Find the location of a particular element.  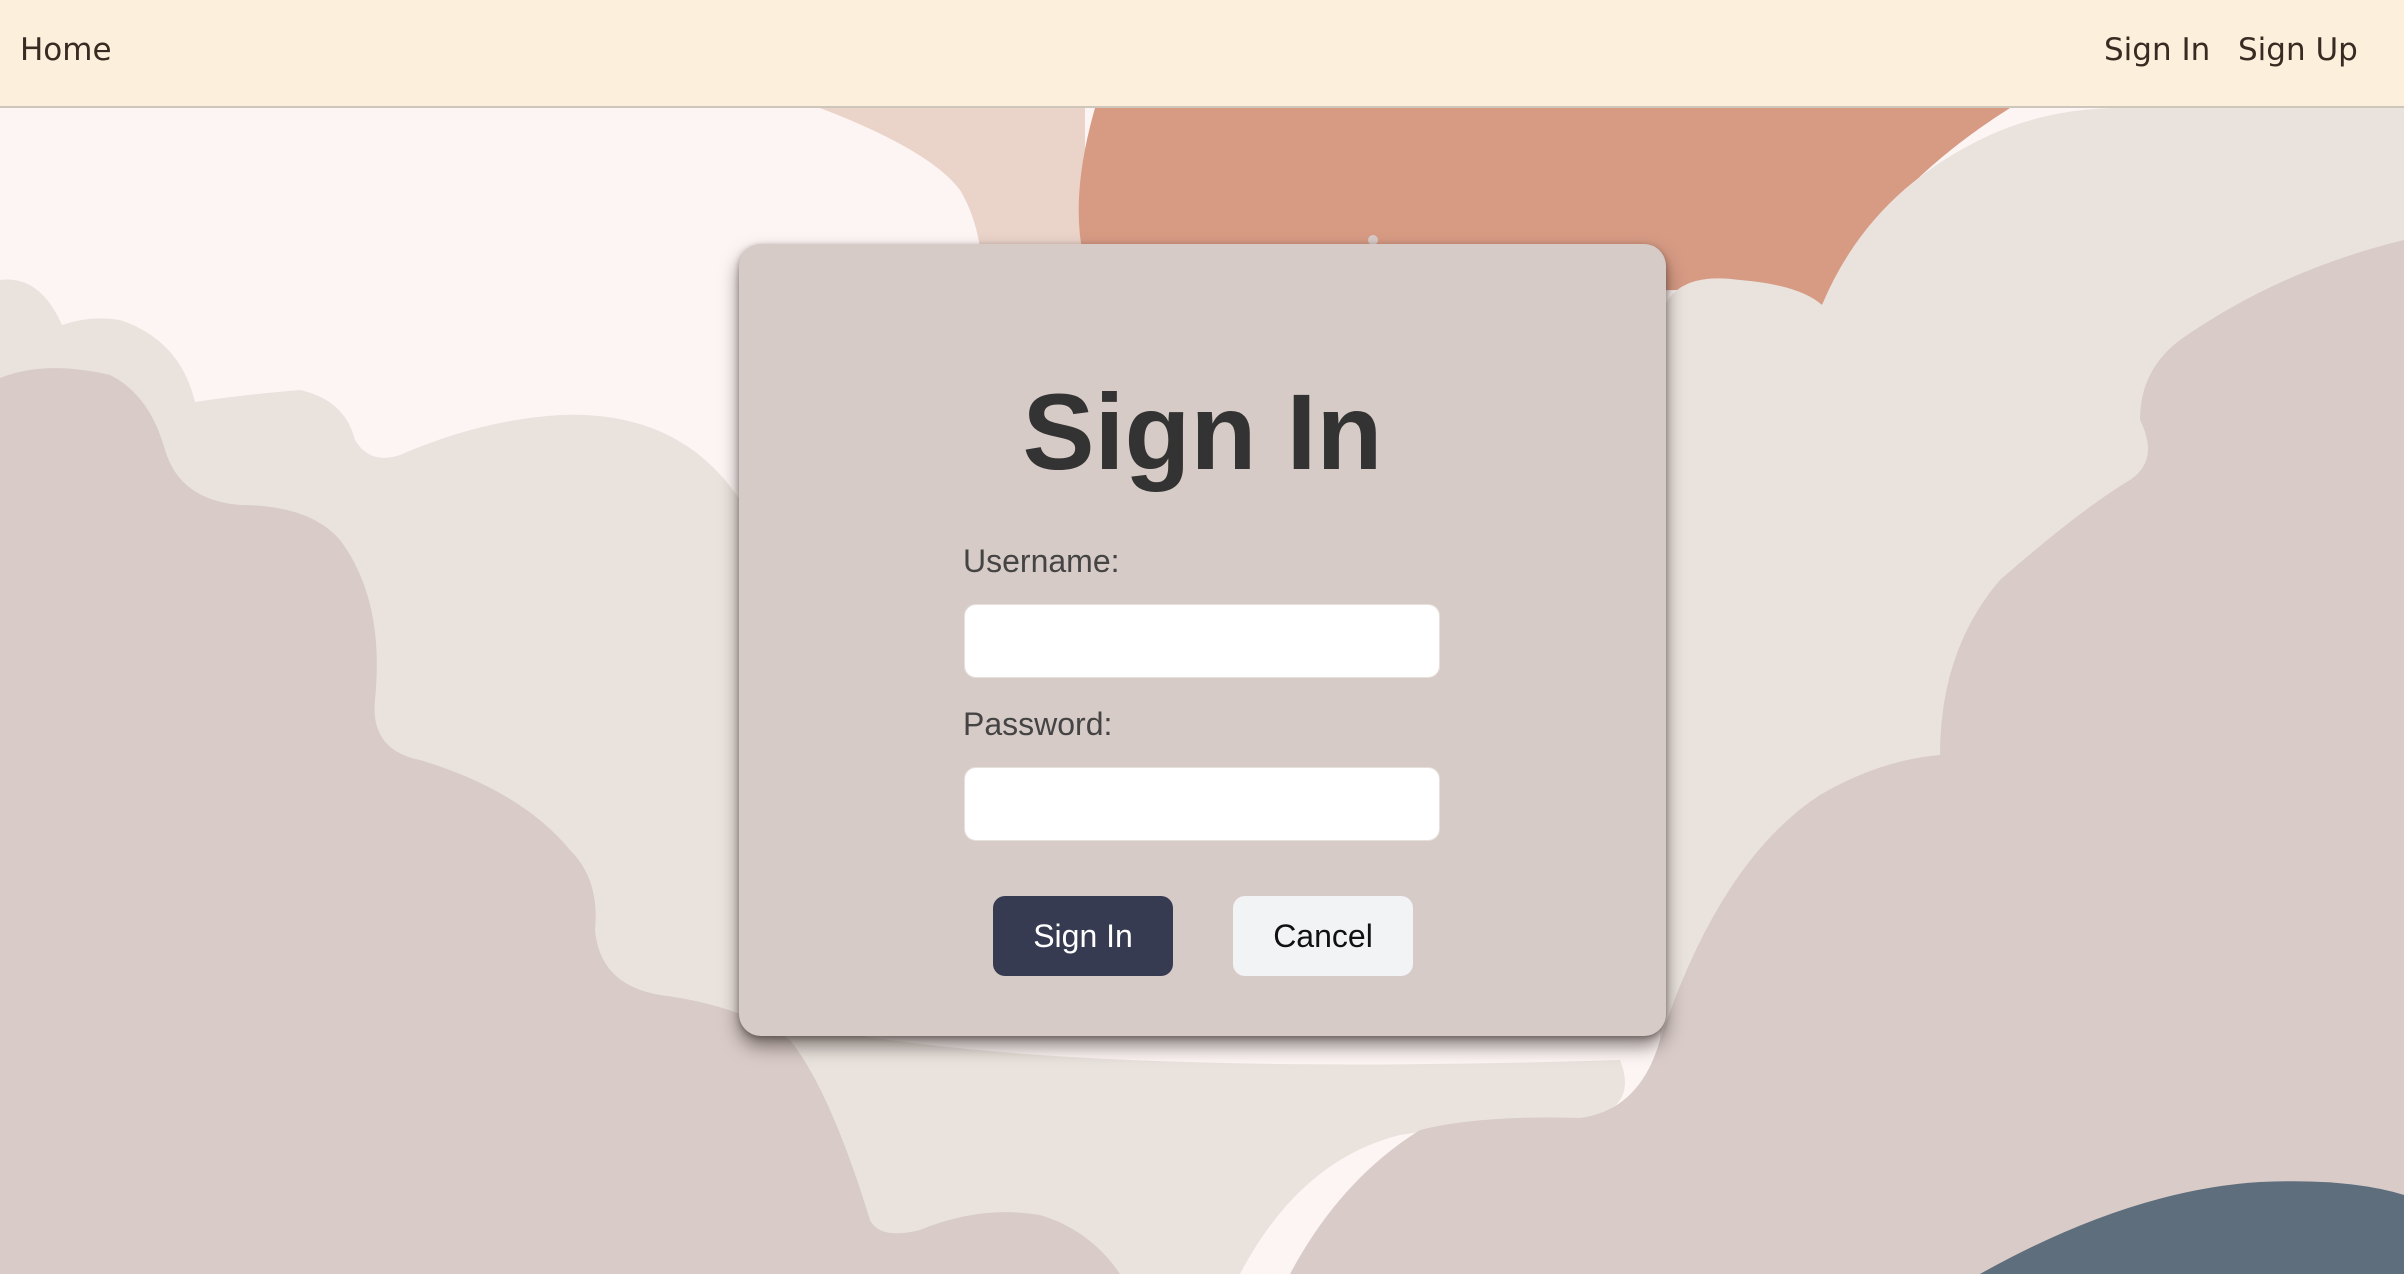

nav-signup-link: Sign Up is located at coordinates (2298, 50).